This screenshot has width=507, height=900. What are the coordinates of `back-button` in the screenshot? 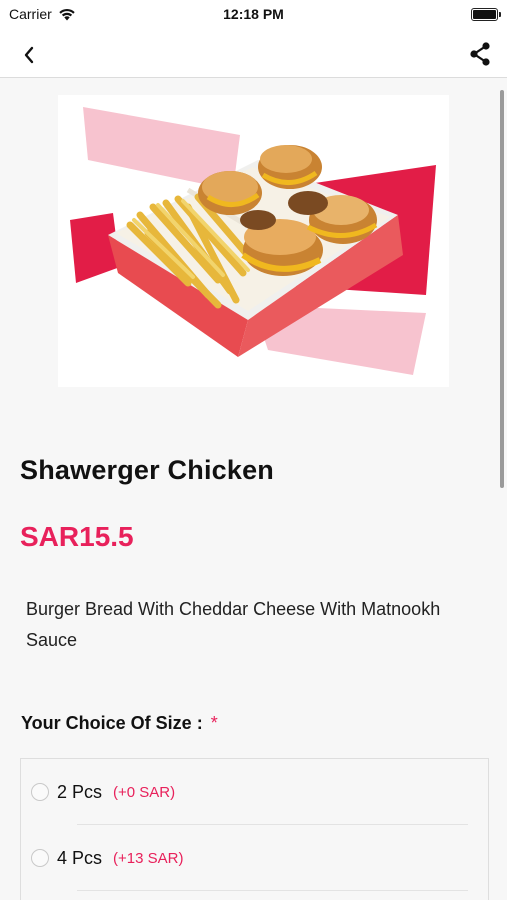 It's located at (29, 55).